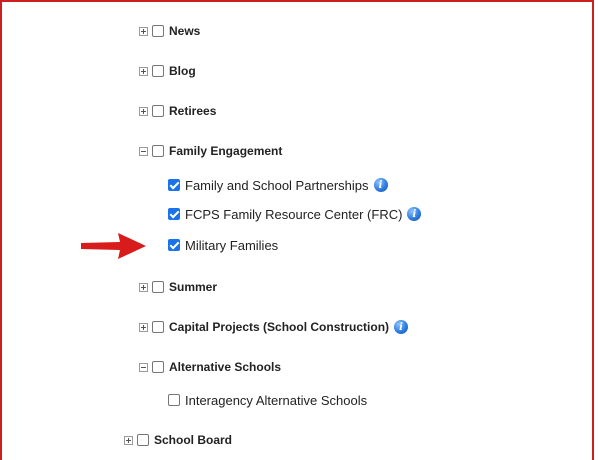 This screenshot has height=460, width=598. Describe the element at coordinates (185, 31) in the screenshot. I see `tree-item-label: News` at that location.